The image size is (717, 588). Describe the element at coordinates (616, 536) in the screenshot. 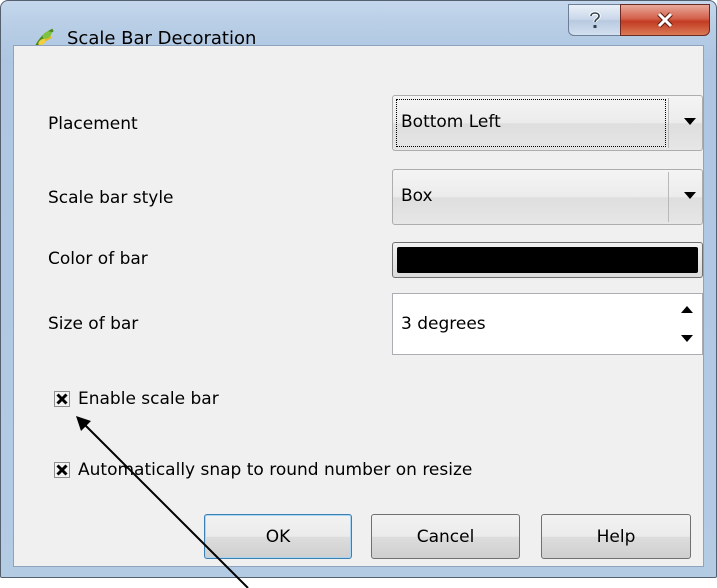

I see `help-button: Help` at that location.